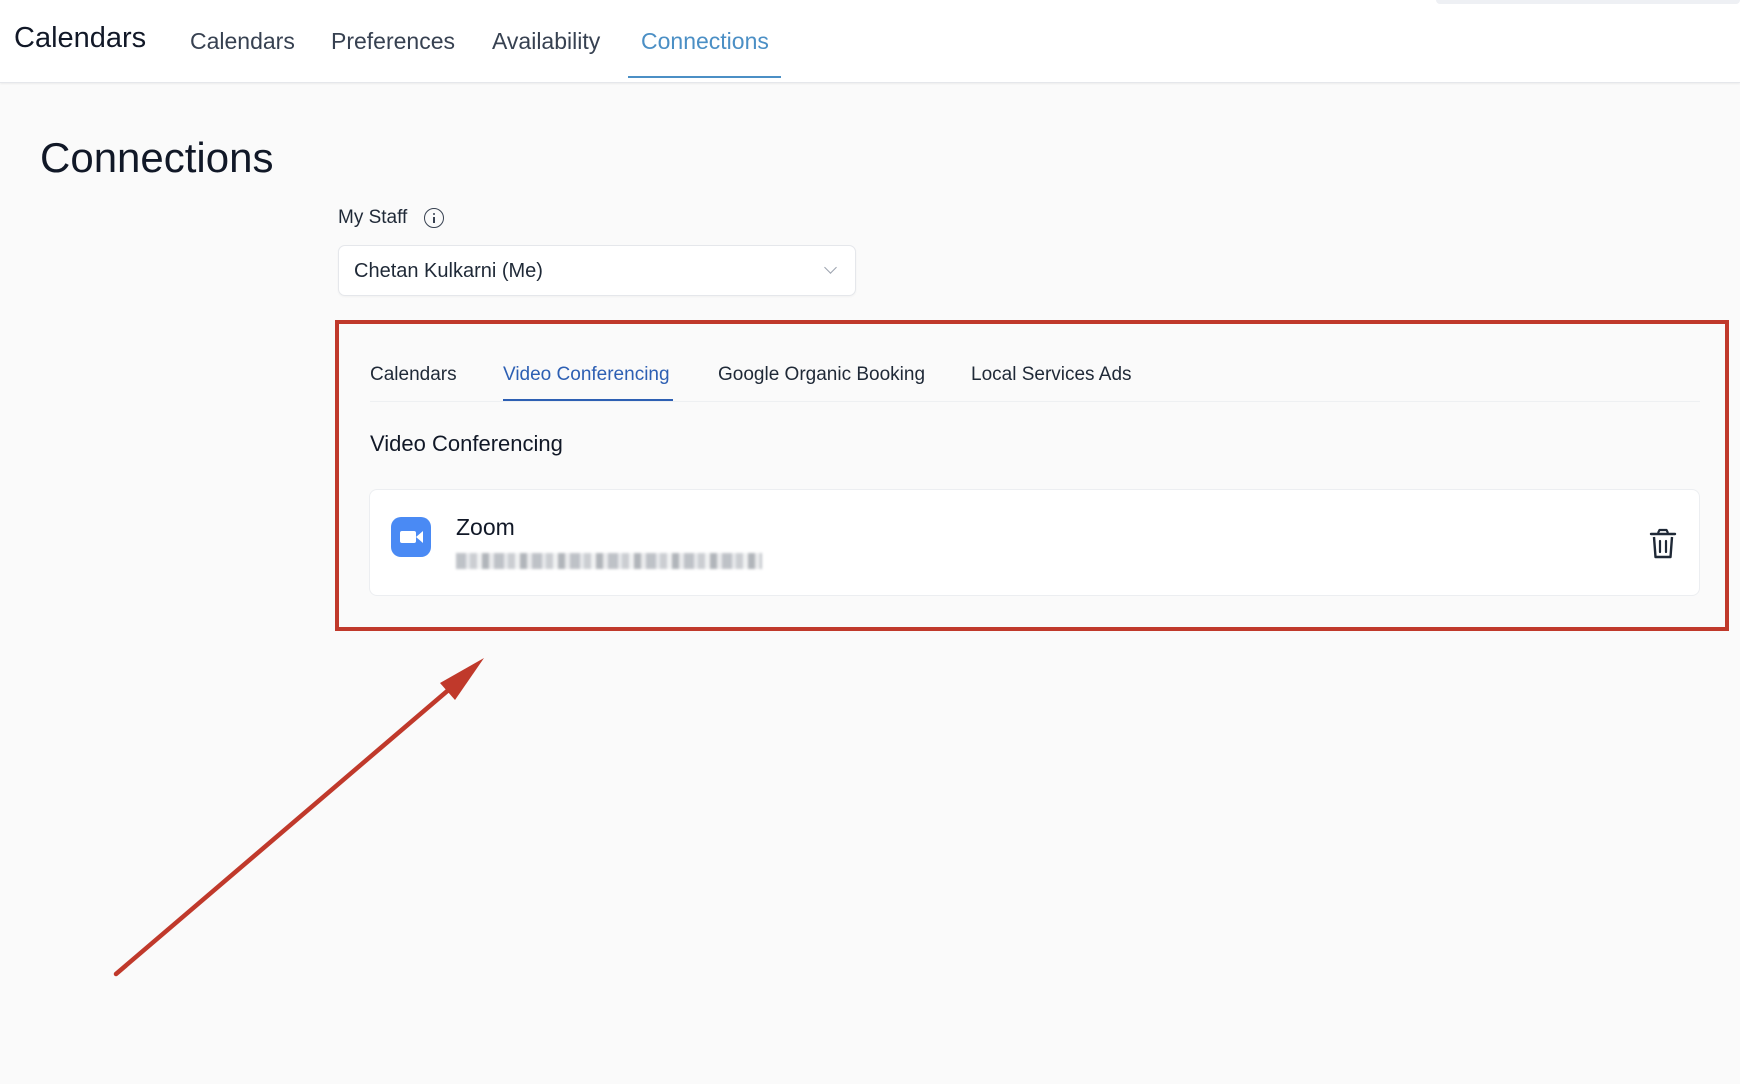  What do you see at coordinates (1663, 544) in the screenshot?
I see `trash-icon` at bounding box center [1663, 544].